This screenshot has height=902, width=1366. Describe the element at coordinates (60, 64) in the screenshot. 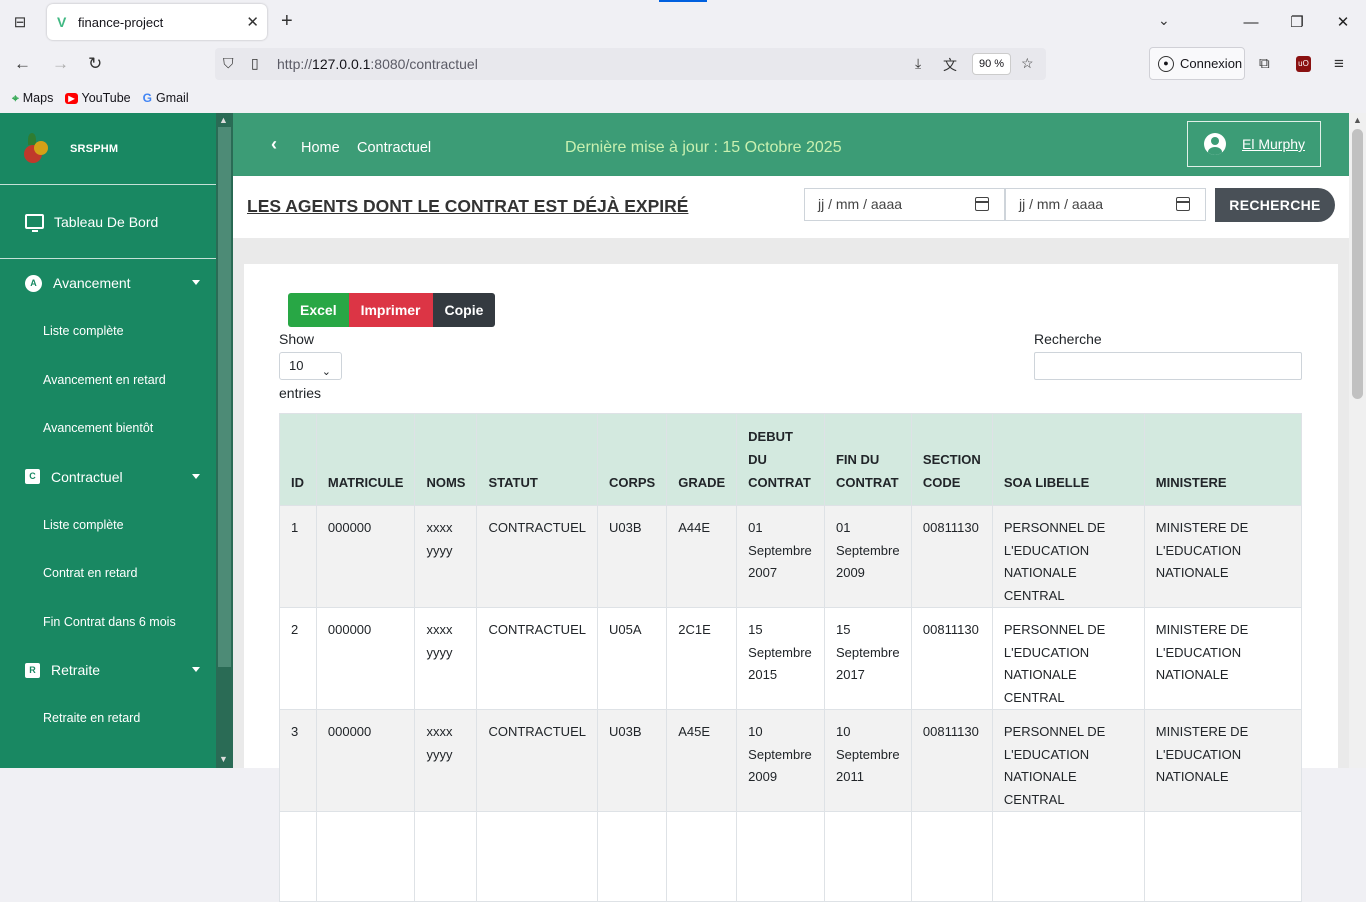

I see `forward-icon: →` at that location.